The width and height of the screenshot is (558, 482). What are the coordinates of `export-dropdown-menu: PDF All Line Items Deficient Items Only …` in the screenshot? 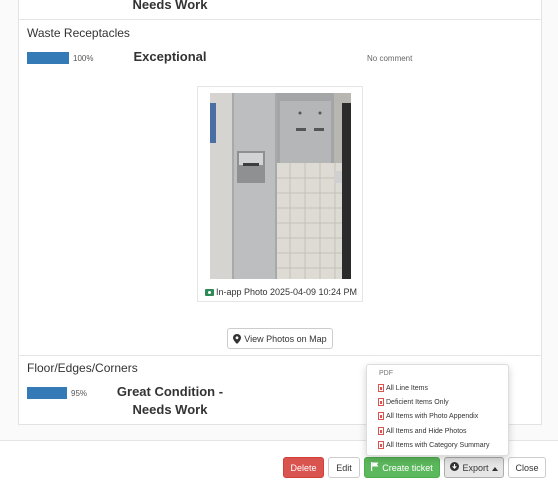 It's located at (437, 410).